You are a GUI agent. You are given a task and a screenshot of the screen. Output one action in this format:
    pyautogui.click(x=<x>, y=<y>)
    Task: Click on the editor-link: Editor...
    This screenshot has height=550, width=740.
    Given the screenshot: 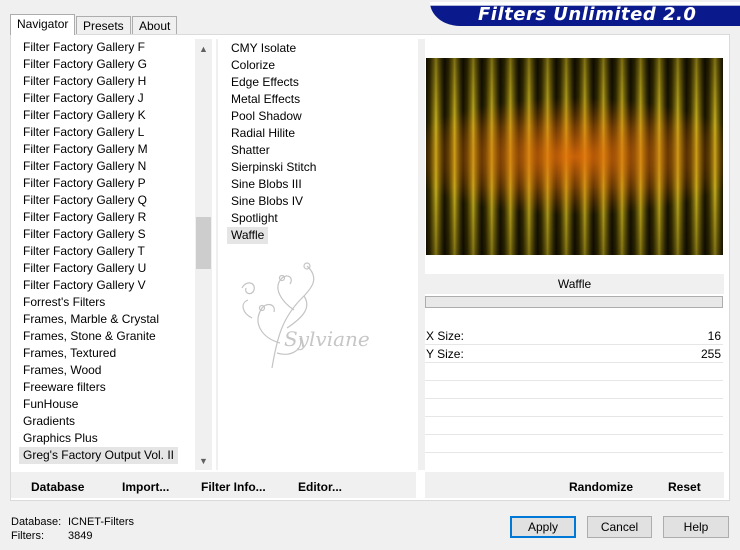 What is the action you would take?
    pyautogui.click(x=320, y=487)
    